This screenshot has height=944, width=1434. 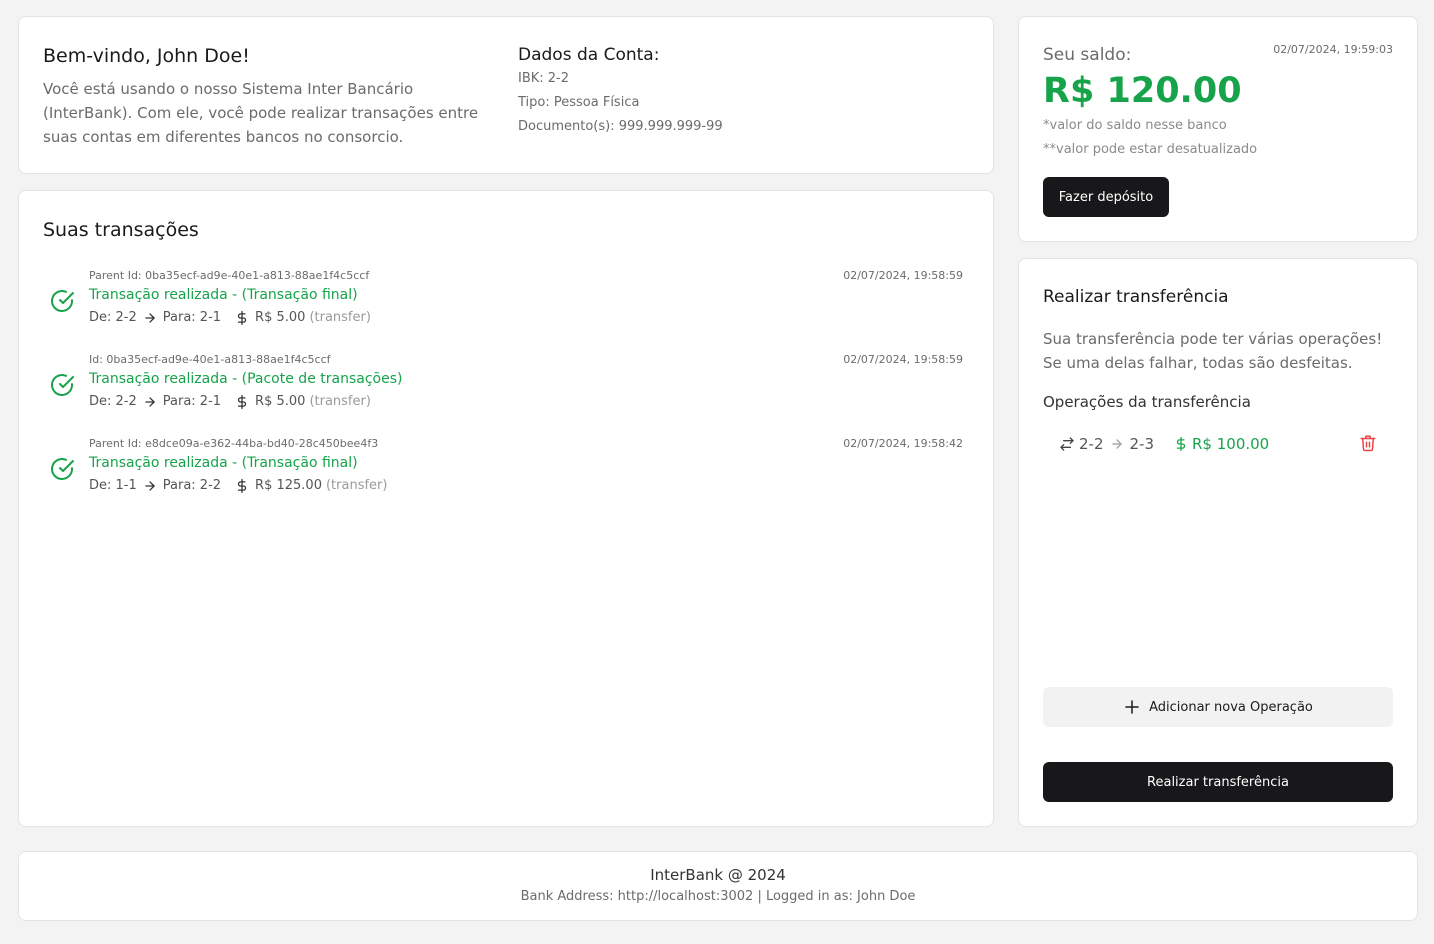 I want to click on transaction-id: Id: 0ba35ecf-ad9e-40e1-a813-88ae1f4c5ccf, so click(x=210, y=359).